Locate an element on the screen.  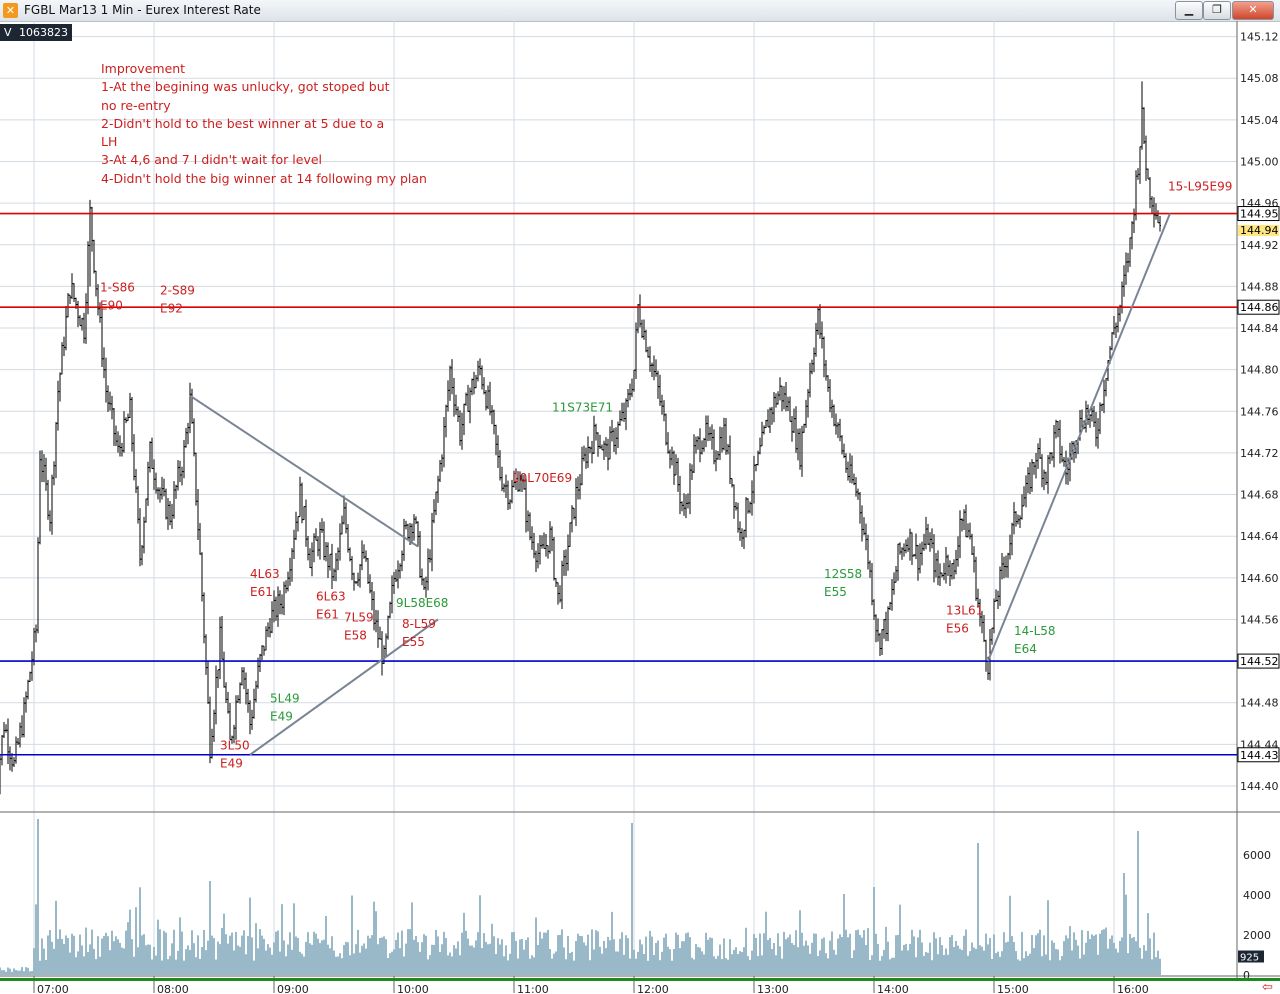
trade-label: 1-S86 is located at coordinates (117, 288).